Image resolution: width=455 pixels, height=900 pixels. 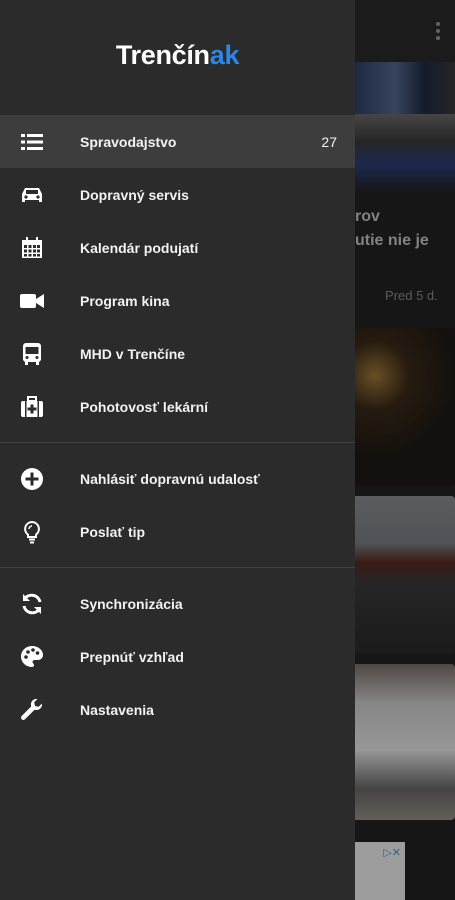 I want to click on drawer-item-label: Program kina, so click(x=125, y=300).